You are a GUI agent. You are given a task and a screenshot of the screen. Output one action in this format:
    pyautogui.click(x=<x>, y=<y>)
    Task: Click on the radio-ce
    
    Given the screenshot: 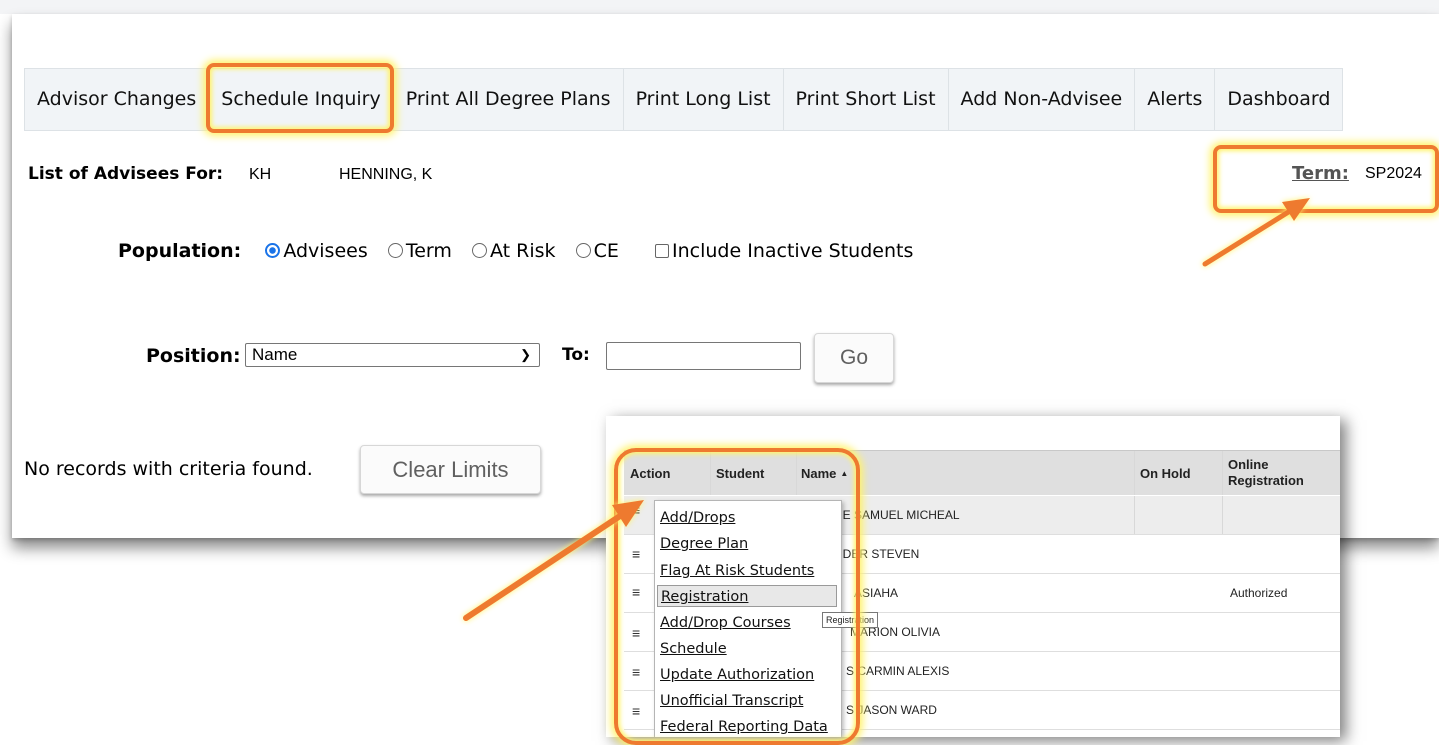 What is the action you would take?
    pyautogui.click(x=583, y=250)
    